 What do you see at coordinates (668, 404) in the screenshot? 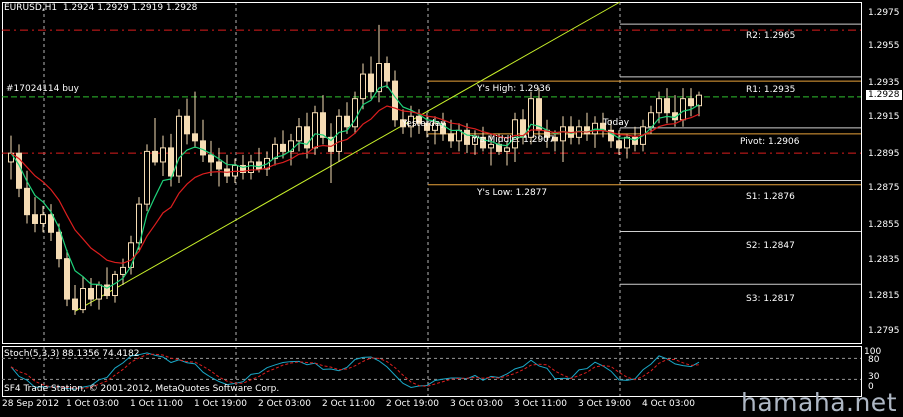
I see `x-tick-label: 4 Oct 03:00` at bounding box center [668, 404].